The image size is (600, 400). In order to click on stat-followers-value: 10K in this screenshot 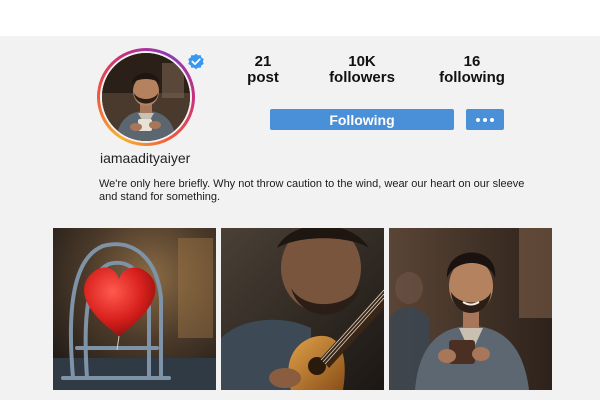, I will do `click(362, 61)`.